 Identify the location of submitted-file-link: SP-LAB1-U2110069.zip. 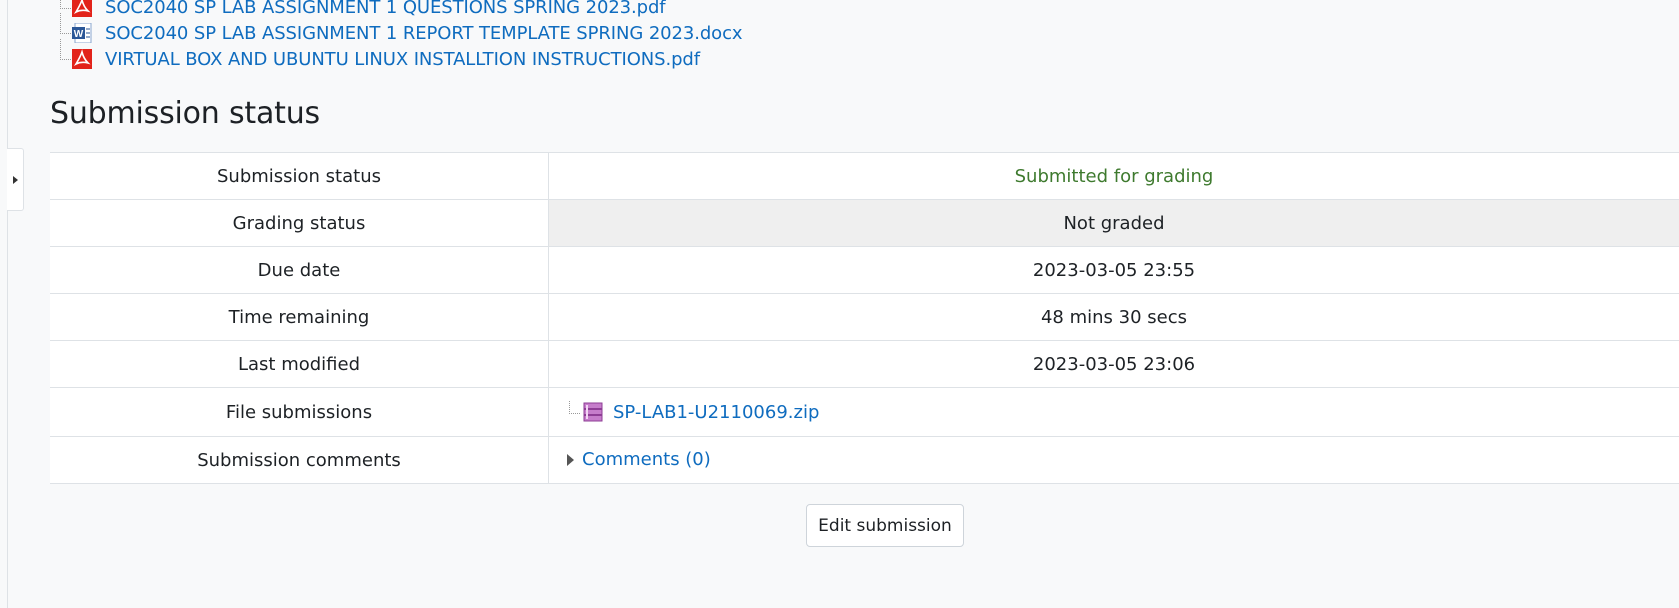
(716, 412).